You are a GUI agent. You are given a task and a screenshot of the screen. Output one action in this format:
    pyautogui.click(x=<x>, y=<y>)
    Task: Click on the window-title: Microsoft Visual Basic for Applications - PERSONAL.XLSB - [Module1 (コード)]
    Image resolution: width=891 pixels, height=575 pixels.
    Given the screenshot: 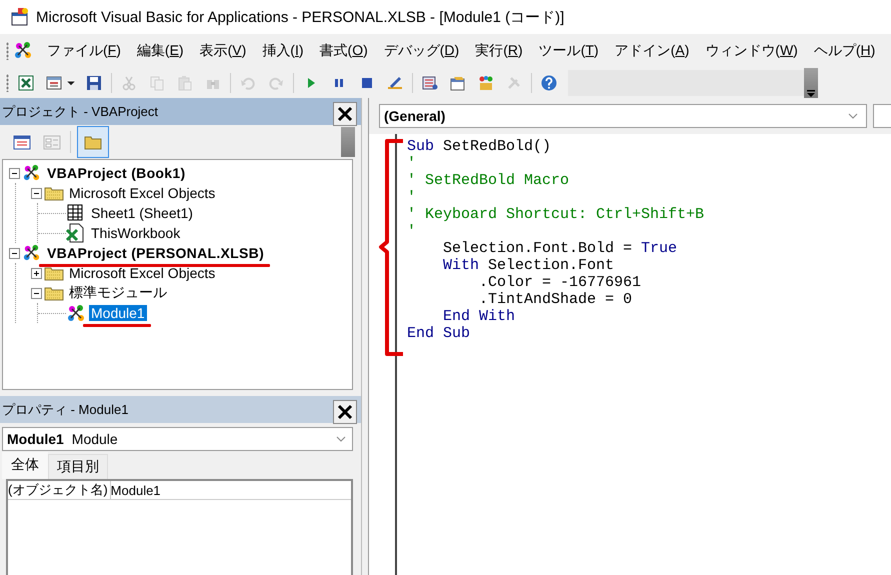 What is the action you would take?
    pyautogui.click(x=300, y=17)
    